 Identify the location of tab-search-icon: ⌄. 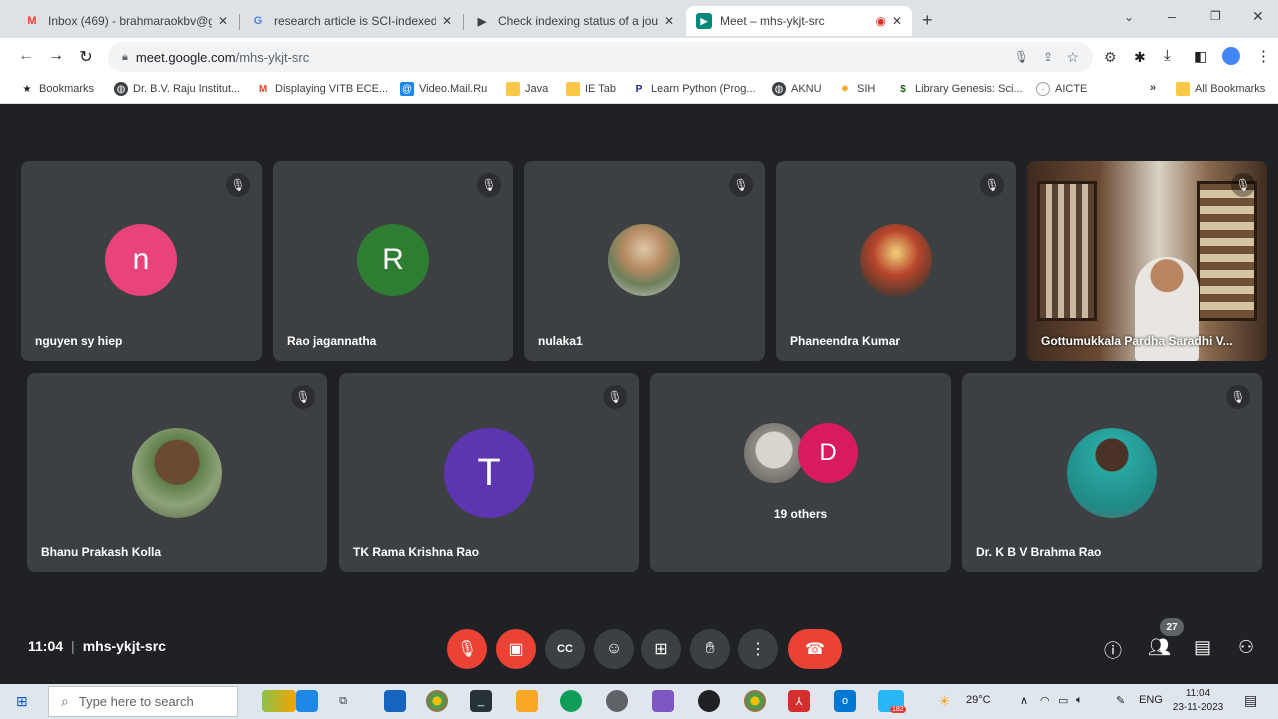
(1129, 17).